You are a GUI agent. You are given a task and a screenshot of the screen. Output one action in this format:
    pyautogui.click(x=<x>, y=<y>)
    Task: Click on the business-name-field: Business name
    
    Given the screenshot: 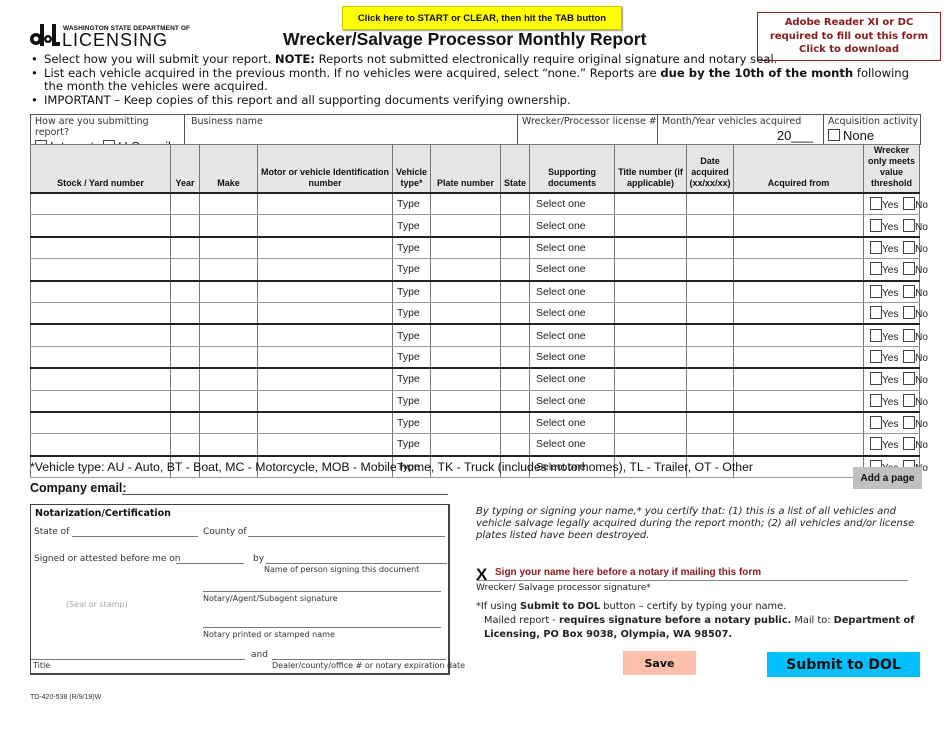 What is the action you would take?
    pyautogui.click(x=351, y=130)
    